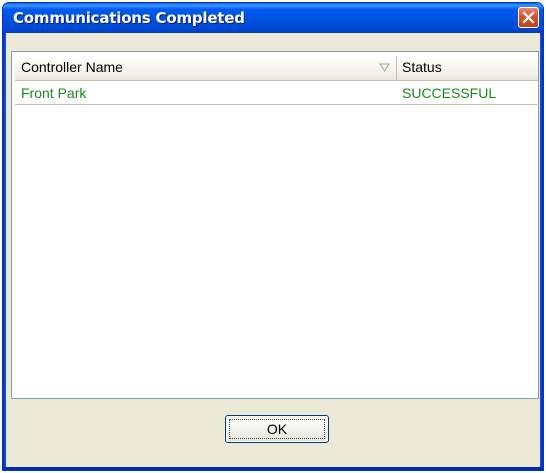 The image size is (546, 473). What do you see at coordinates (449, 93) in the screenshot?
I see `status-cell: SUCCESSFUL` at bounding box center [449, 93].